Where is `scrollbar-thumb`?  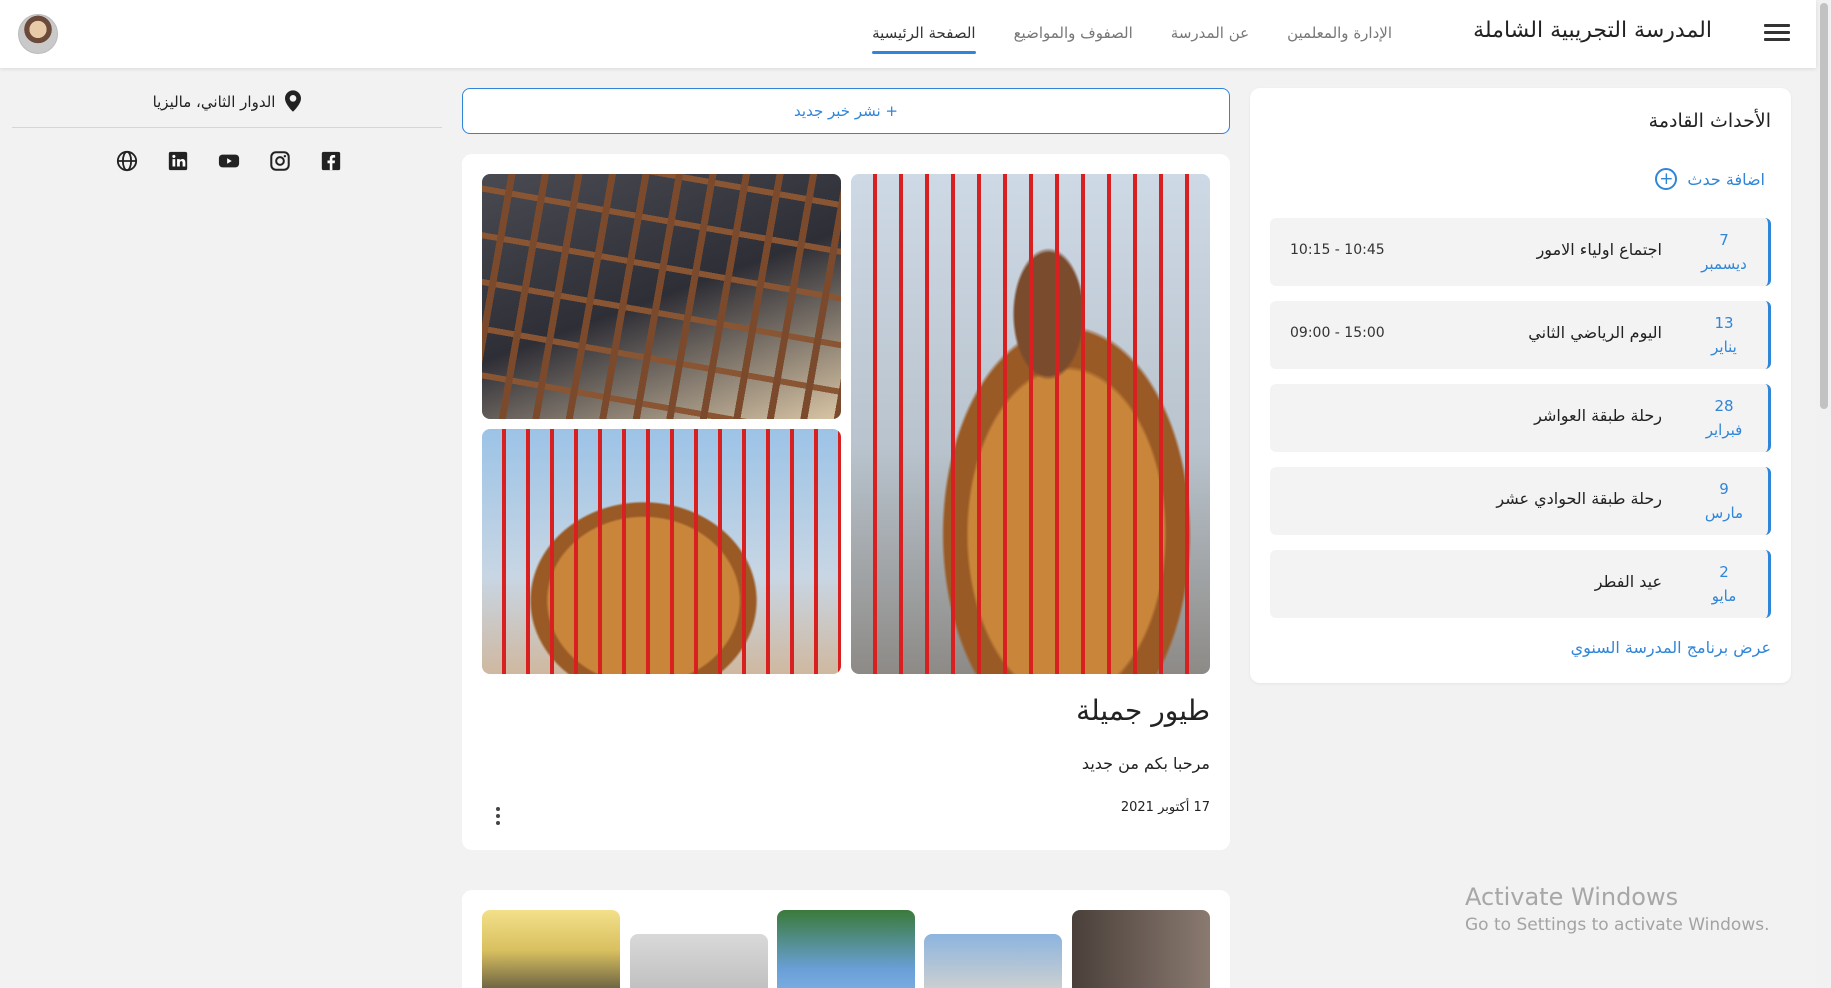 scrollbar-thumb is located at coordinates (1824, 206).